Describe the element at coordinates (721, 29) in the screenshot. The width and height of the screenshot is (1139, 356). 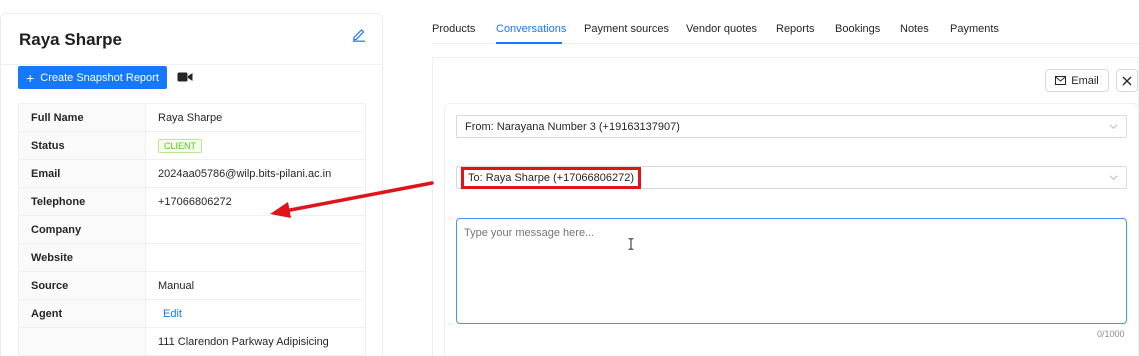
I see `tab-vendor-quotes: Vendor quotes` at that location.